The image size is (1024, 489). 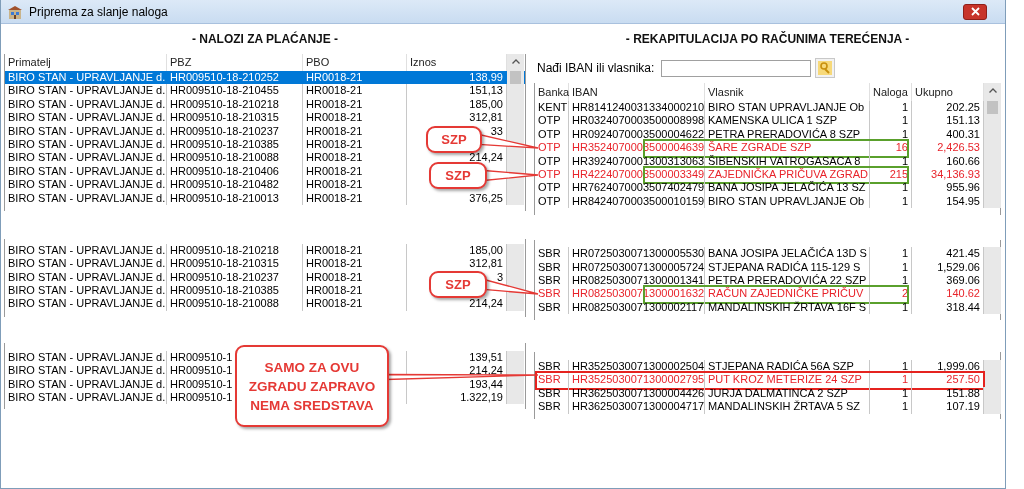 I want to click on table-row: OTP HR3924070001300313063 ŠIBENSKIH VATROGASACA 8 1 160.66, so click(x=767, y=161).